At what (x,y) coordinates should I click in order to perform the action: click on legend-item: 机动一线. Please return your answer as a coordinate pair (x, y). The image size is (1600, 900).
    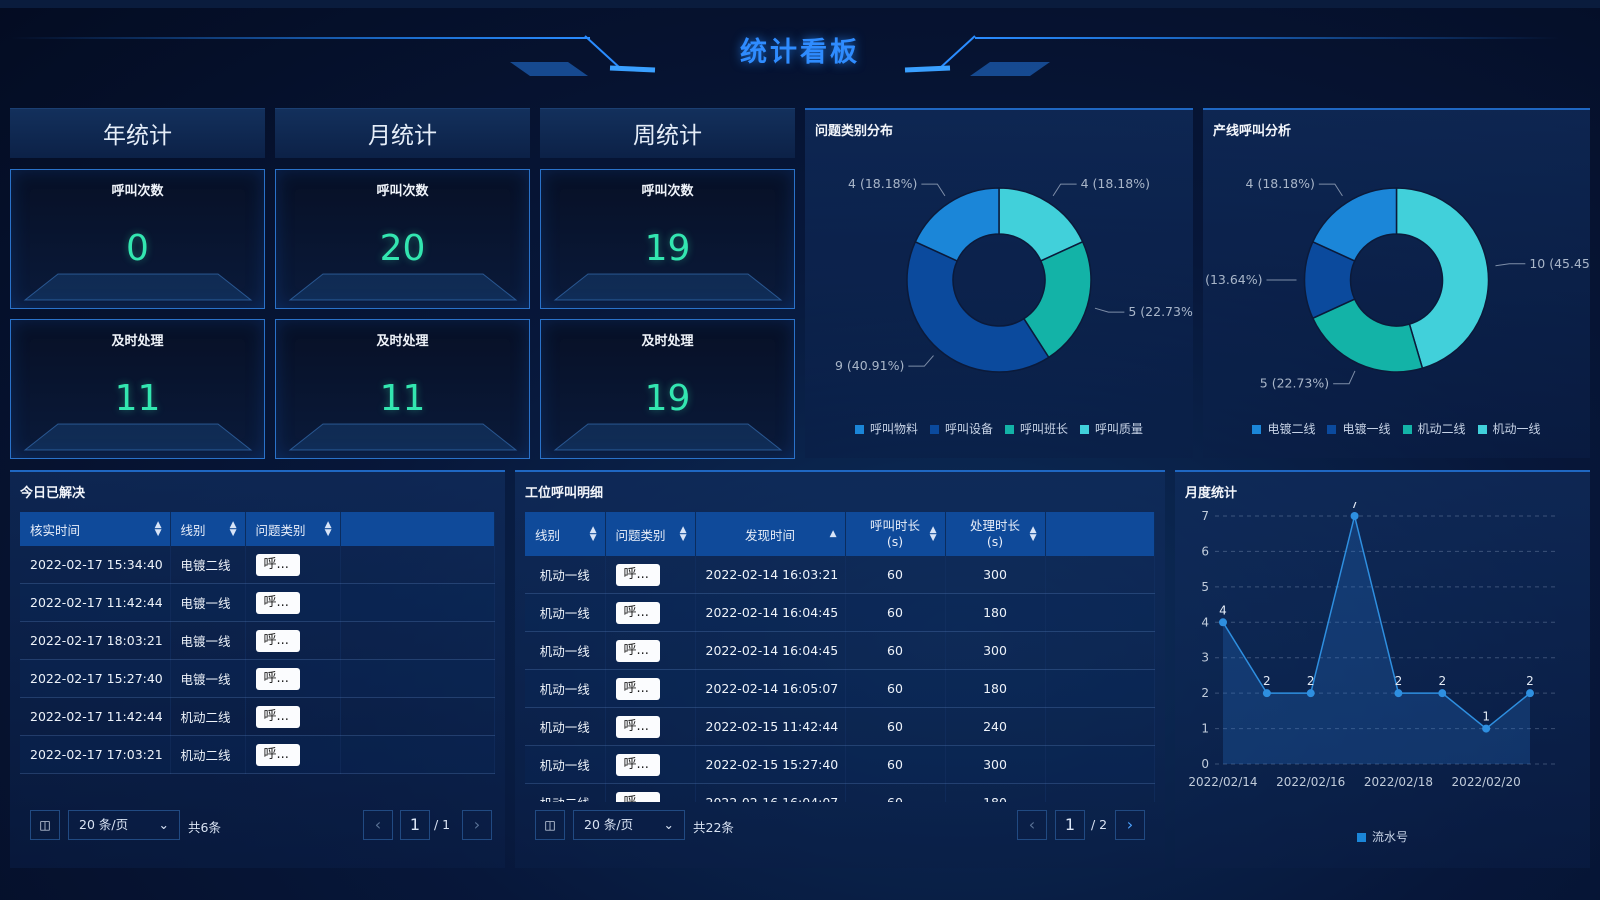
    Looking at the image, I should click on (1509, 428).